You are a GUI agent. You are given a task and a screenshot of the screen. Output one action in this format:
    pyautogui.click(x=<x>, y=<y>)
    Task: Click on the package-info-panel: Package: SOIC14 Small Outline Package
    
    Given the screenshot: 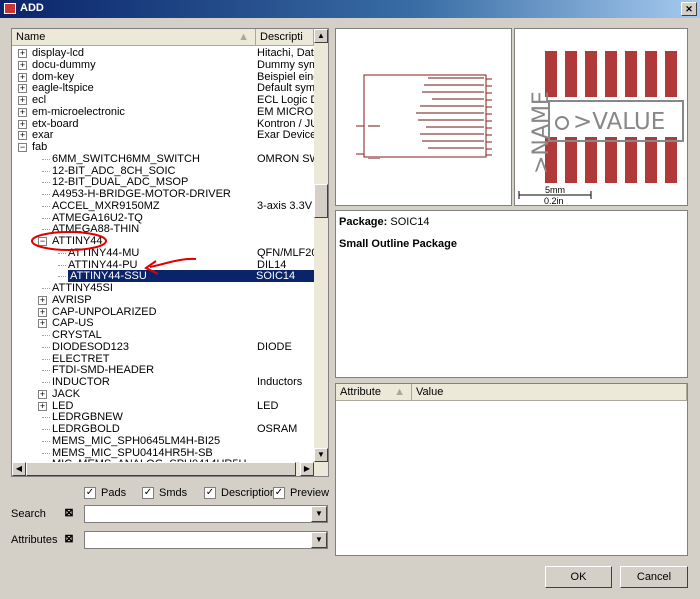 What is the action you would take?
    pyautogui.click(x=511, y=294)
    